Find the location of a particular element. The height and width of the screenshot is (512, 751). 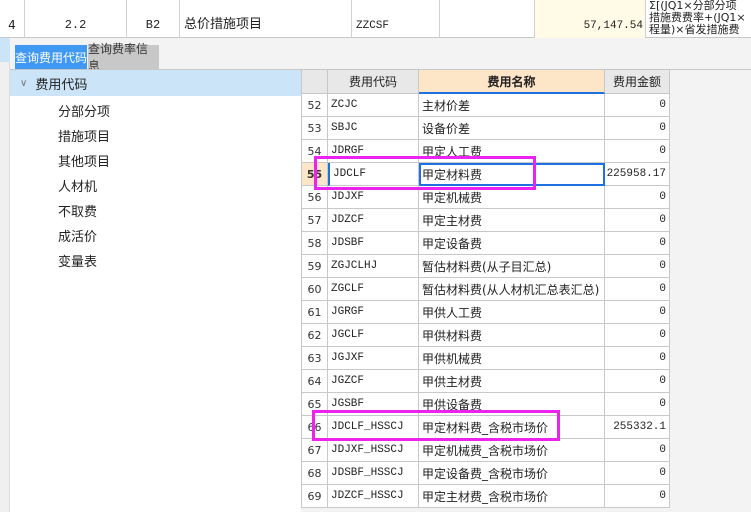

table-row: 58 JDSBF 甲定设备费 0 is located at coordinates (485, 243).